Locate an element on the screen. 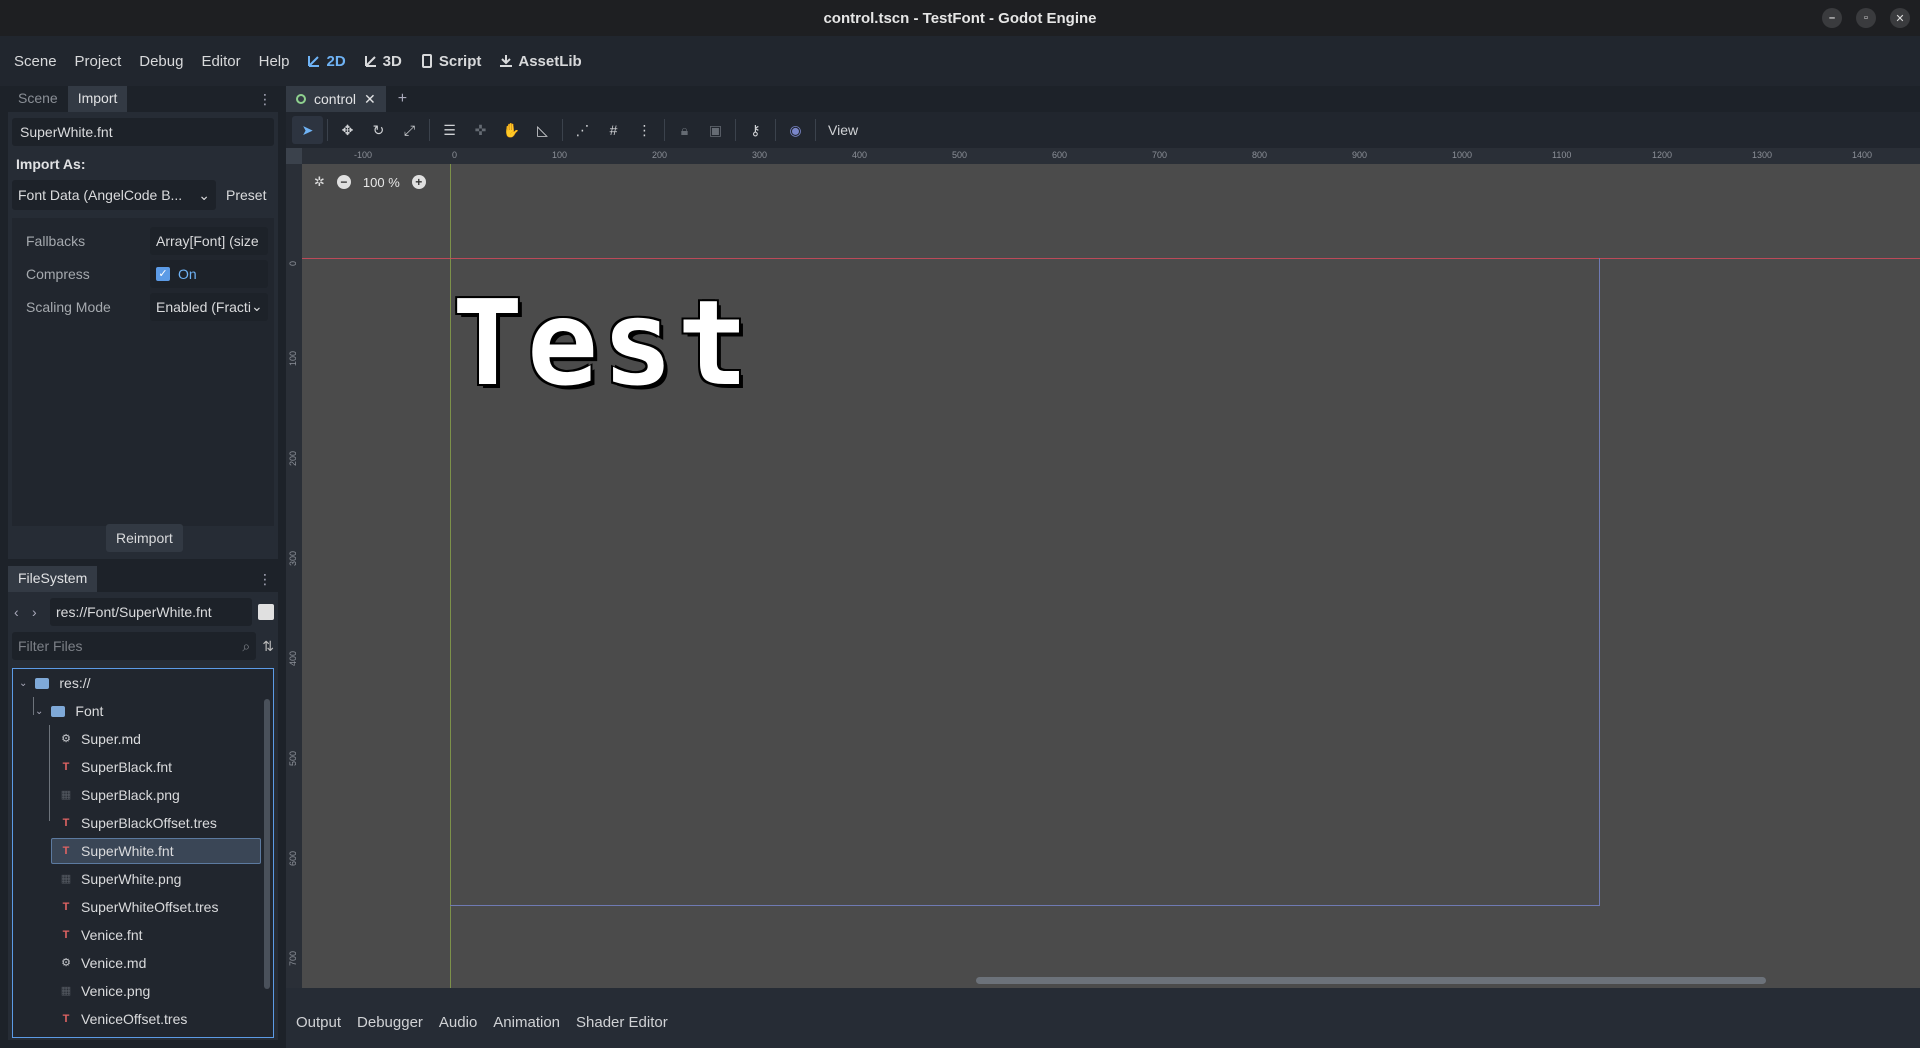 This screenshot has height=1048, width=1920. canvas-label-text: Test is located at coordinates (602, 343).